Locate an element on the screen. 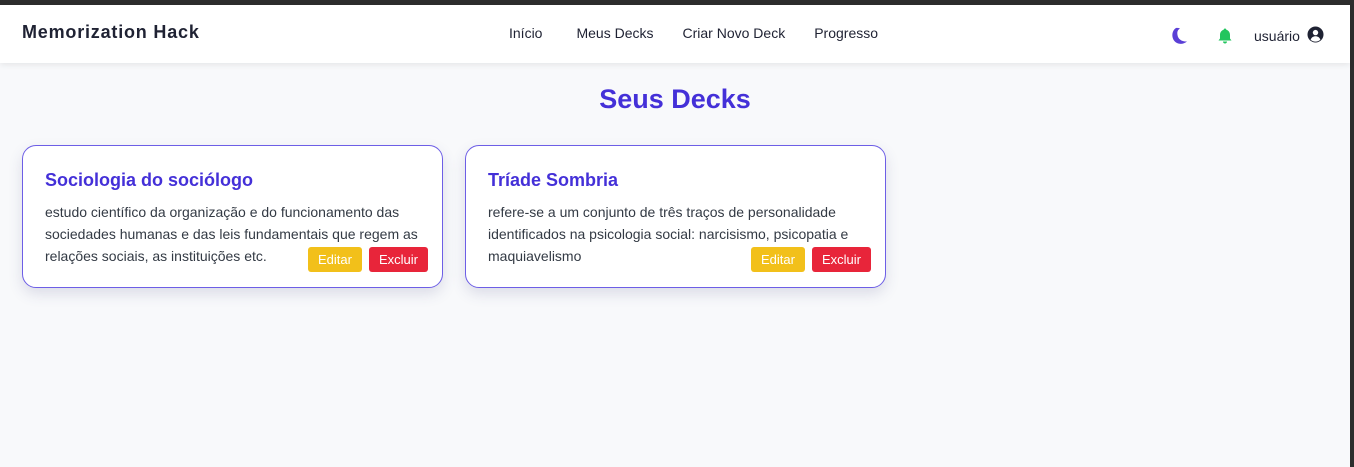 Image resolution: width=1354 pixels, height=467 pixels. moon-icon is located at coordinates (1179, 36).